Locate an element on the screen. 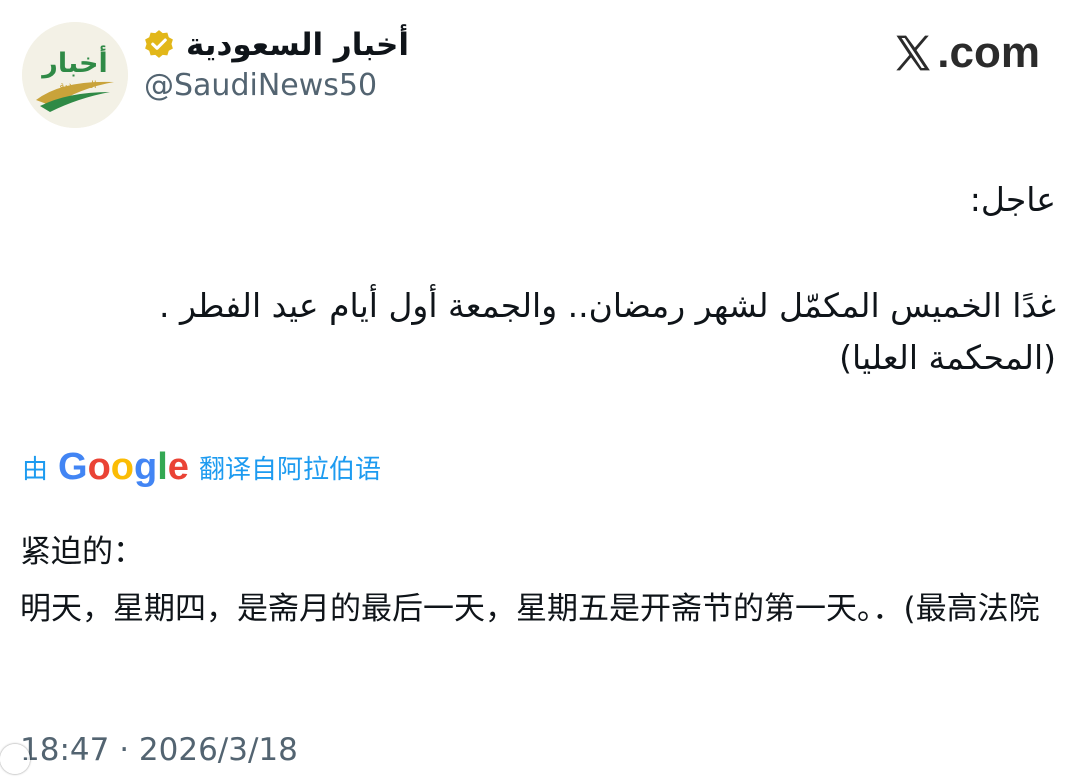 This screenshot has height=780, width=1080. google-logo-icon: Google is located at coordinates (123, 467).